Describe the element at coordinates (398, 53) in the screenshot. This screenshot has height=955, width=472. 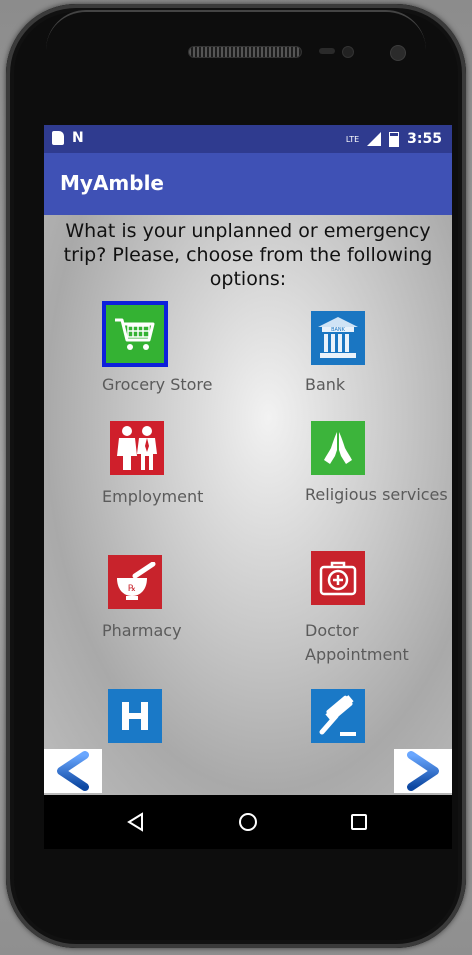
I see `front-camera-icon` at that location.